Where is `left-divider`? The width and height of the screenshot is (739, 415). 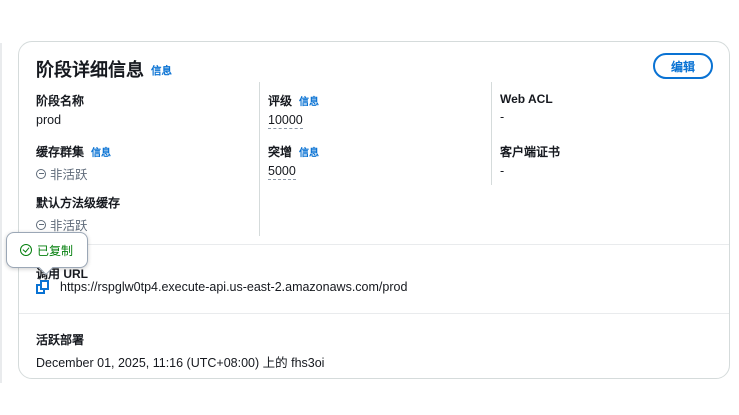
left-divider is located at coordinates (1, 213).